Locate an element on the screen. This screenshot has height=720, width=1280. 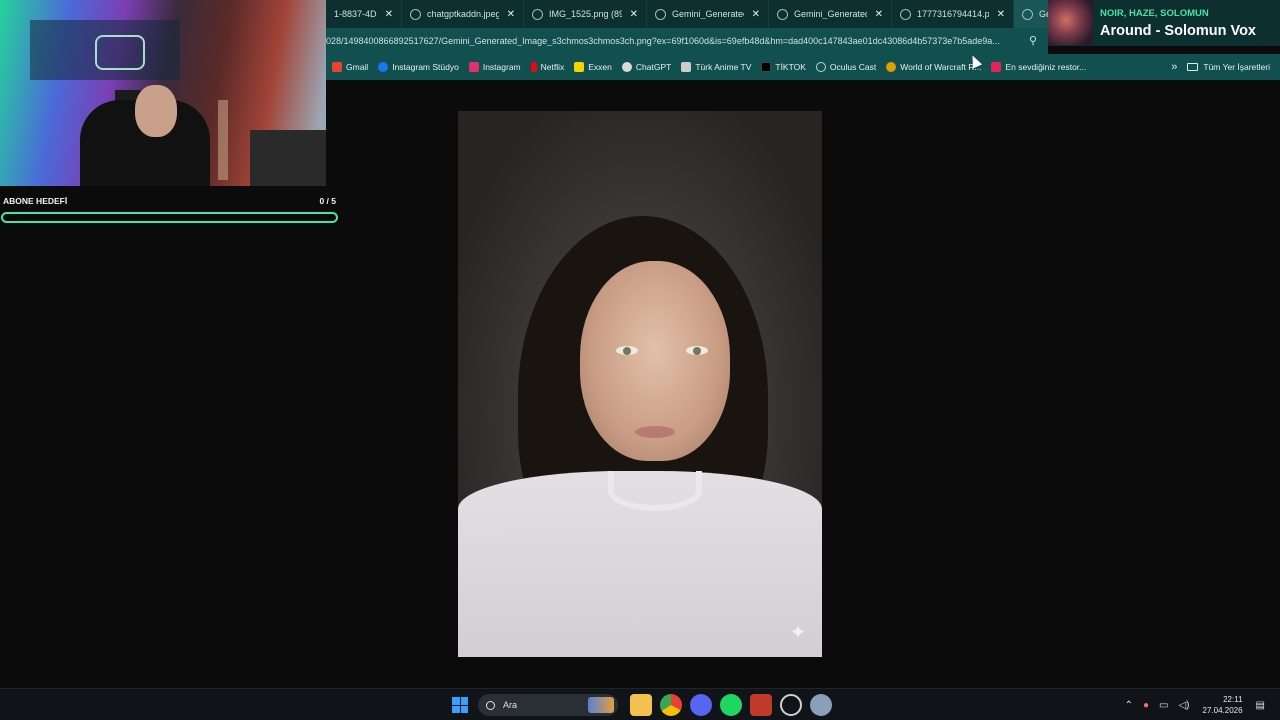
tab: 1-8837-4D8 ✕ is located at coordinates (364, 14).